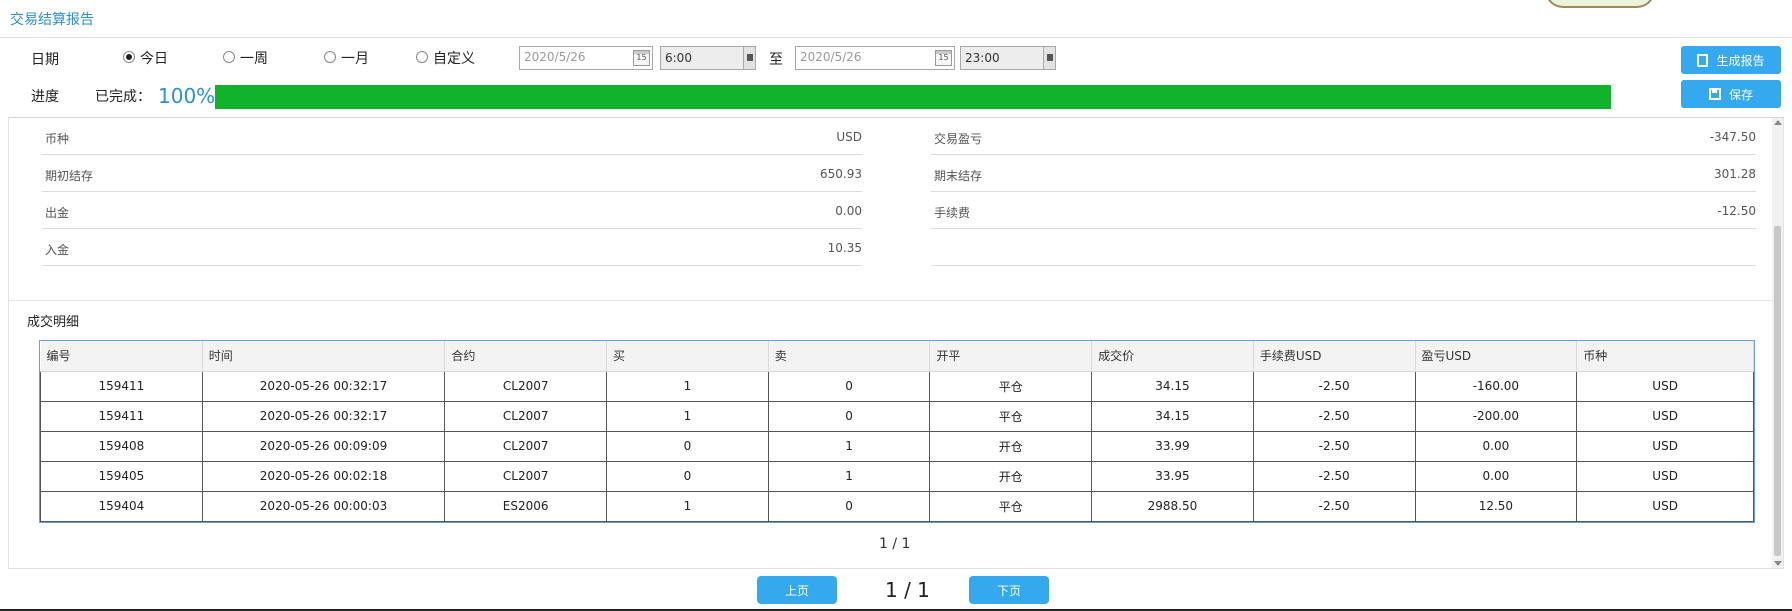 The width and height of the screenshot is (1792, 611). I want to click on column-header: 币种, so click(1665, 356).